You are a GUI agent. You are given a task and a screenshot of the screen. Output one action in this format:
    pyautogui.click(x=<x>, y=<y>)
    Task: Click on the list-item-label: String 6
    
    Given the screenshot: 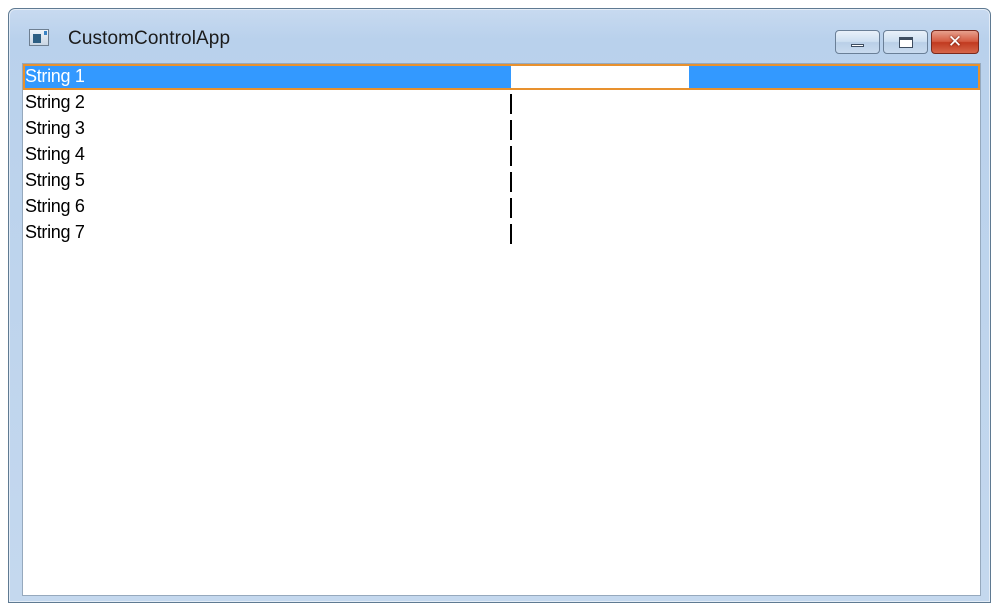 What is the action you would take?
    pyautogui.click(x=55, y=206)
    